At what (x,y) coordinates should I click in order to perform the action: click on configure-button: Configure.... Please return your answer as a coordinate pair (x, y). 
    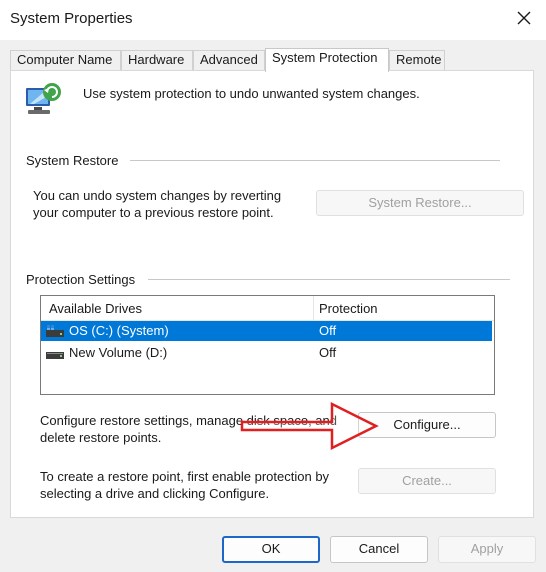
    Looking at the image, I should click on (427, 425).